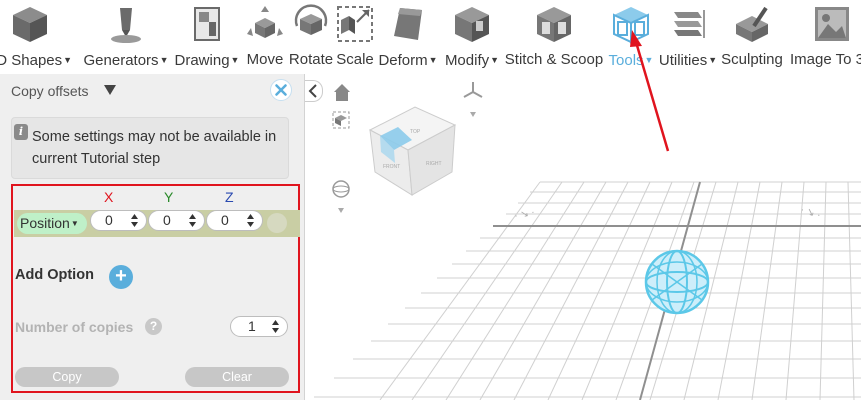 This screenshot has height=400, width=861. Describe the element at coordinates (626, 60) in the screenshot. I see `toolbar-label: Tools` at that location.